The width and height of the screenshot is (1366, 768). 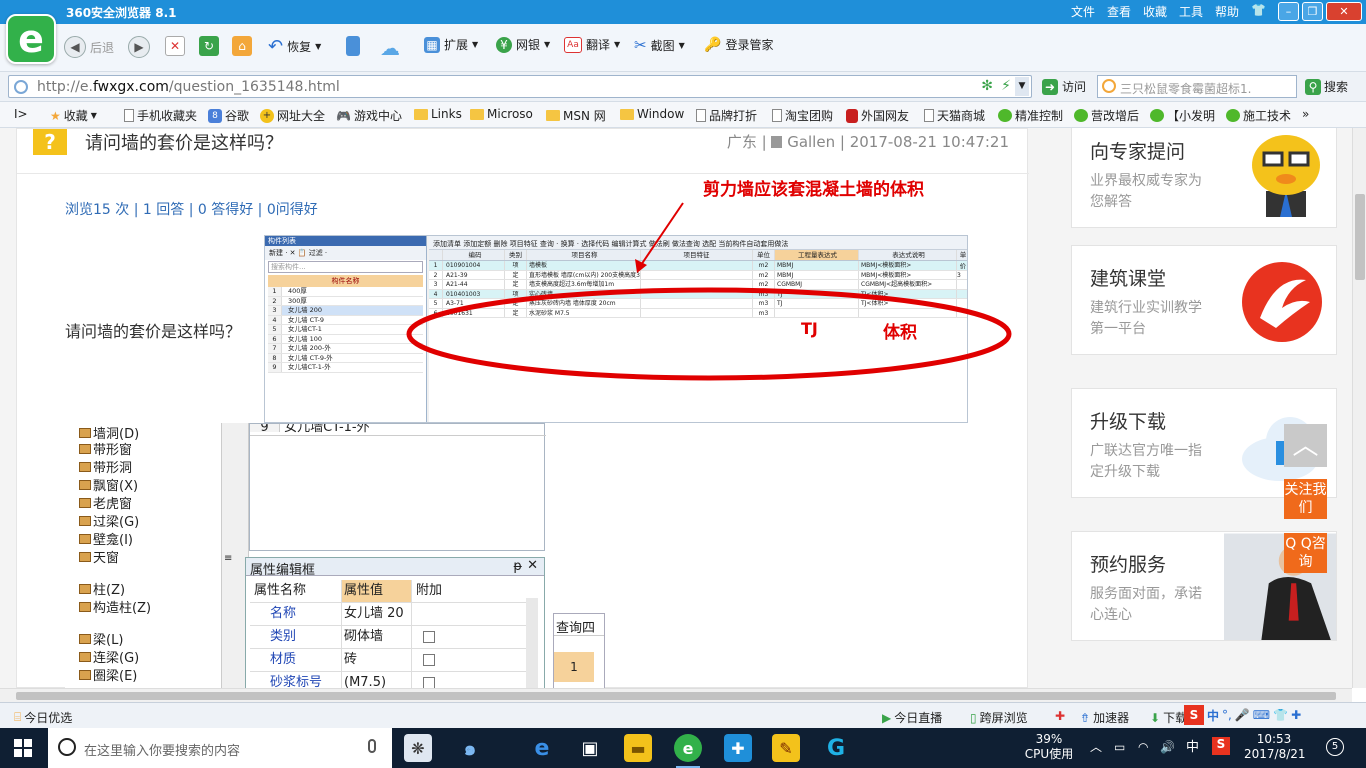 I want to click on tree-item: 带形洞, so click(x=105, y=466).